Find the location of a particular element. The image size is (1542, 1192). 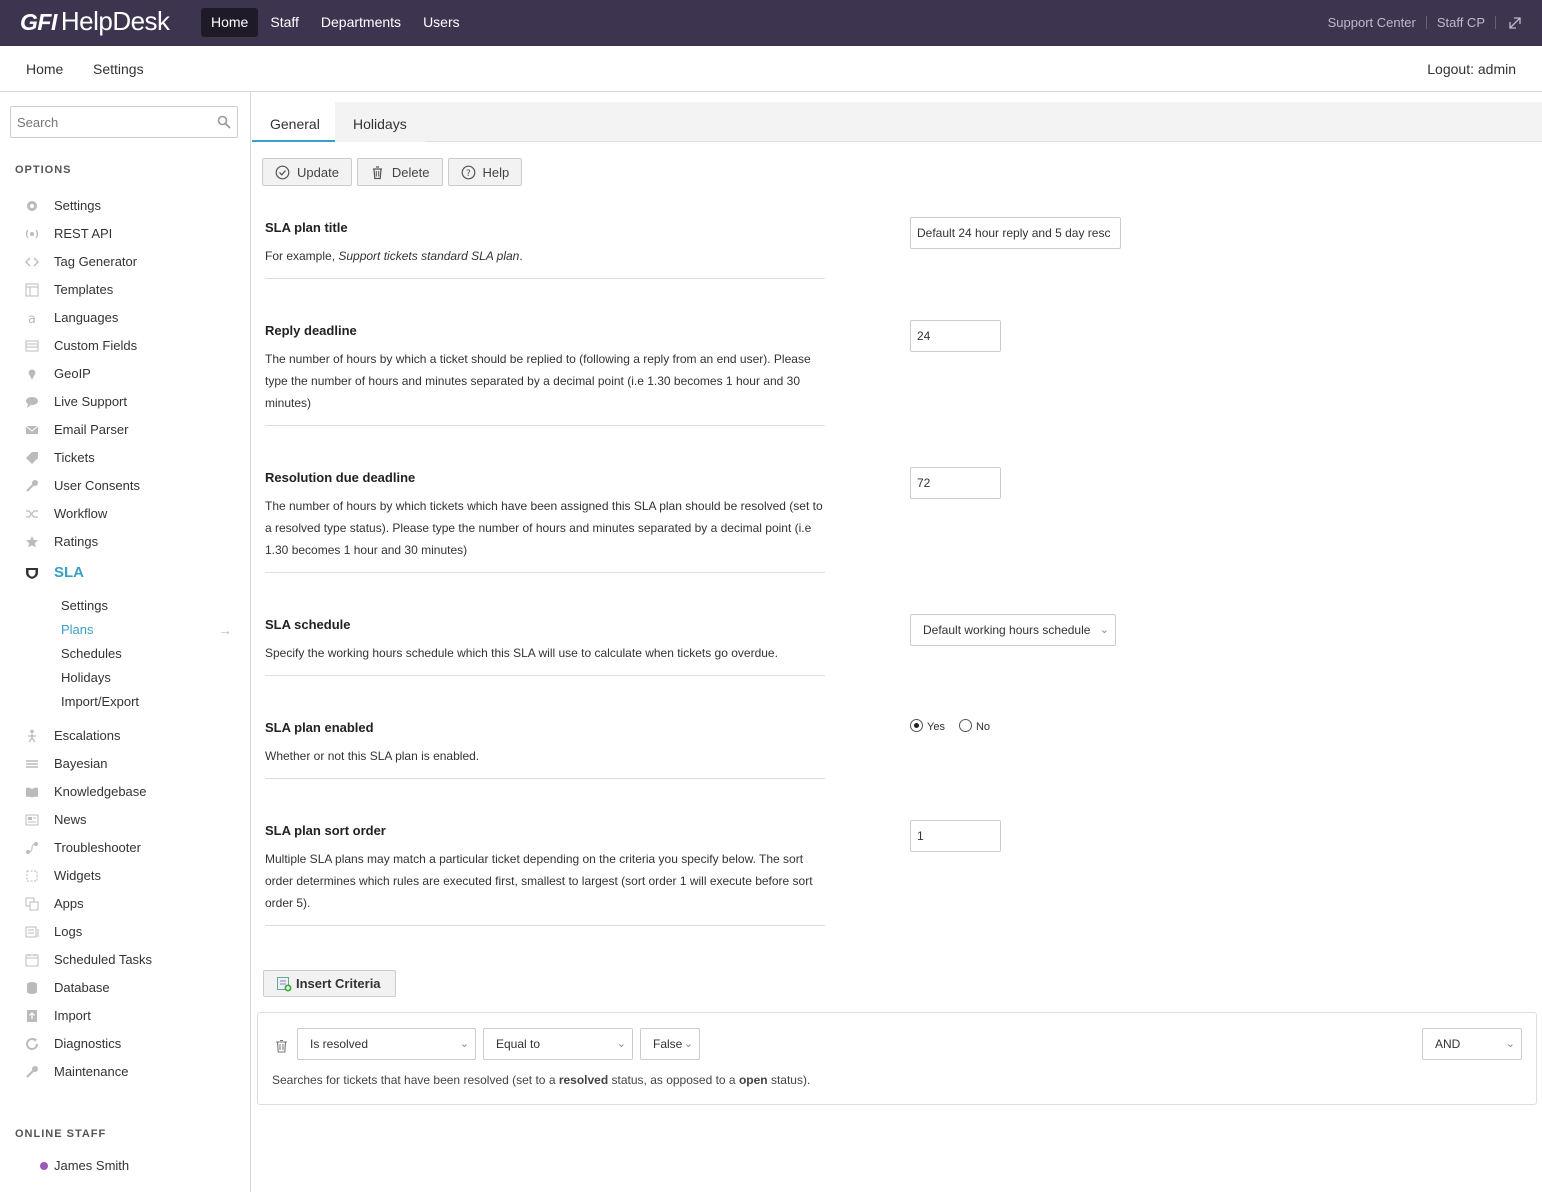

sidebar-item-ratings: Ratings is located at coordinates (125, 542).